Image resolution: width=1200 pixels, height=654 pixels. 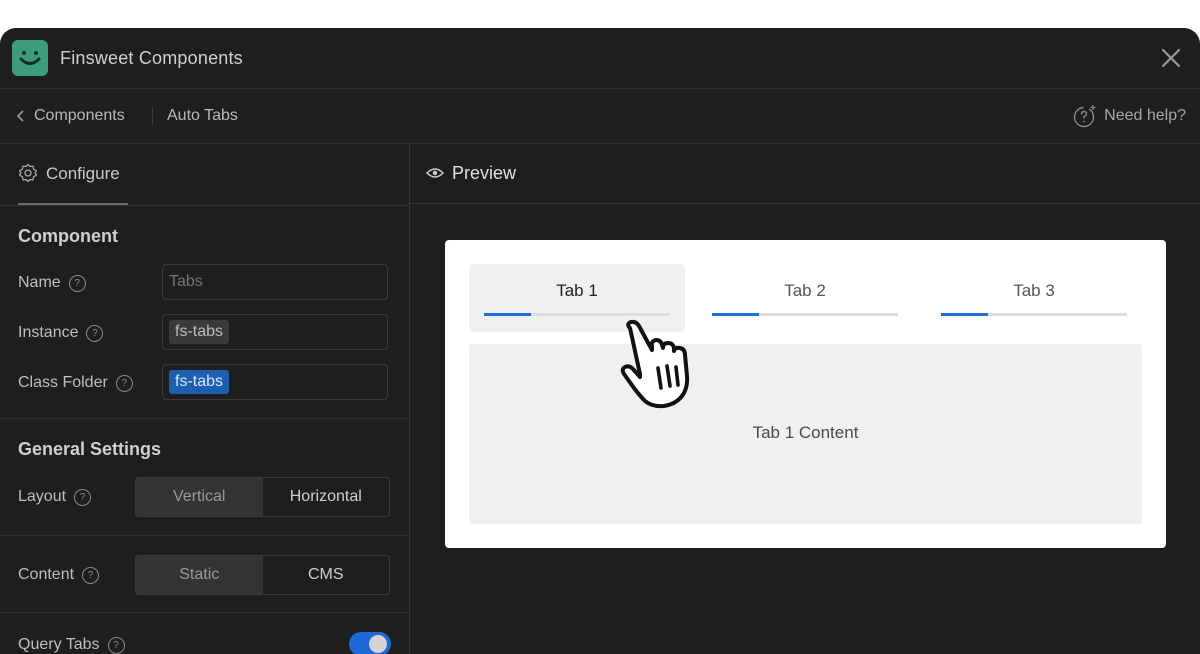 I want to click on preview-tab-2: Tab 2, so click(x=805, y=298).